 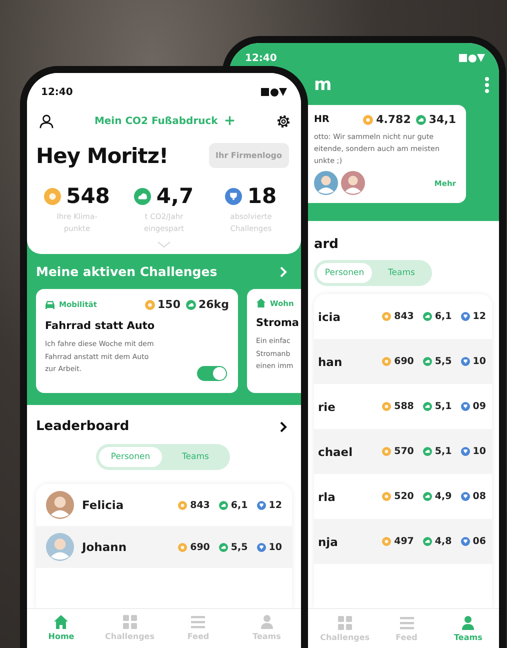 I want to click on grid-icon, so click(x=130, y=622).